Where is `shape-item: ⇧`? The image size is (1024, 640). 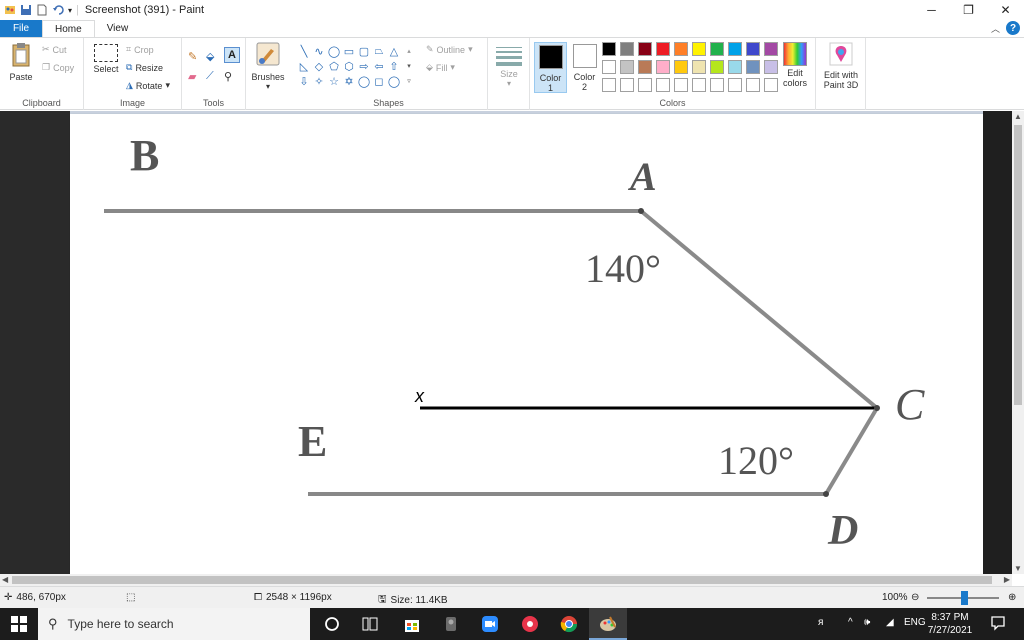
shape-item: ⇧ is located at coordinates (394, 66).